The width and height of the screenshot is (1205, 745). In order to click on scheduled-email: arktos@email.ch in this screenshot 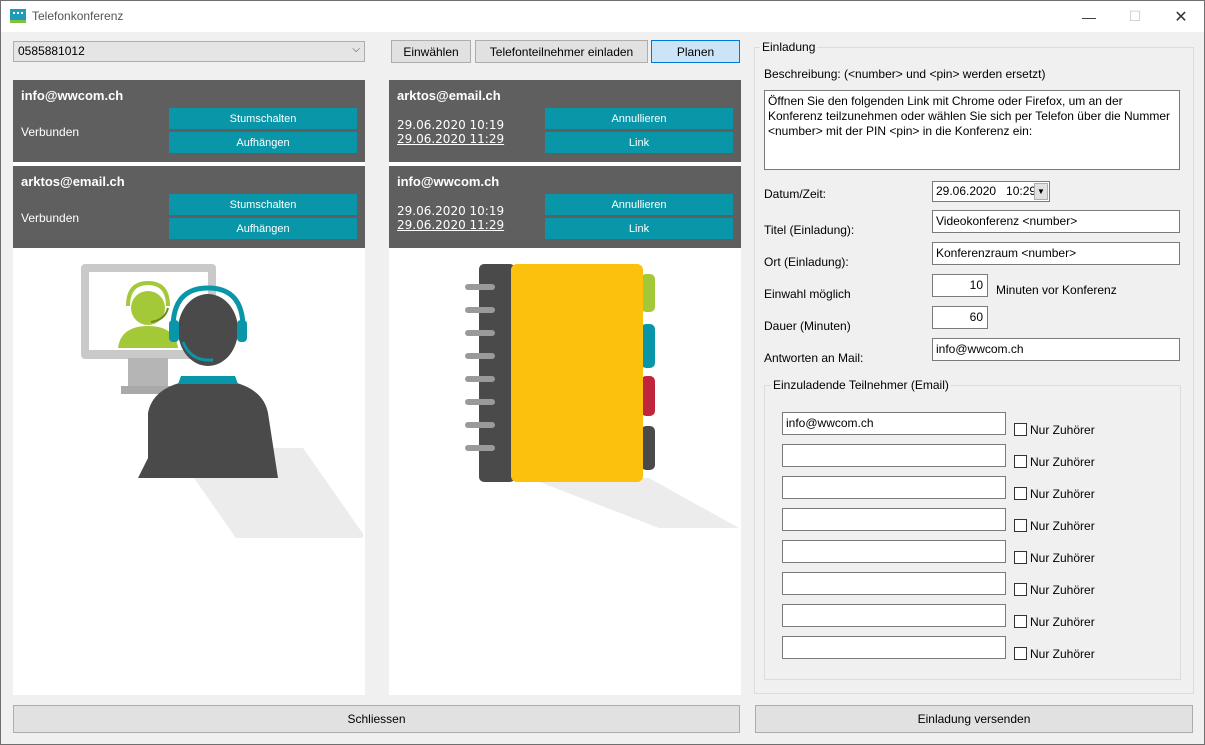, I will do `click(449, 95)`.